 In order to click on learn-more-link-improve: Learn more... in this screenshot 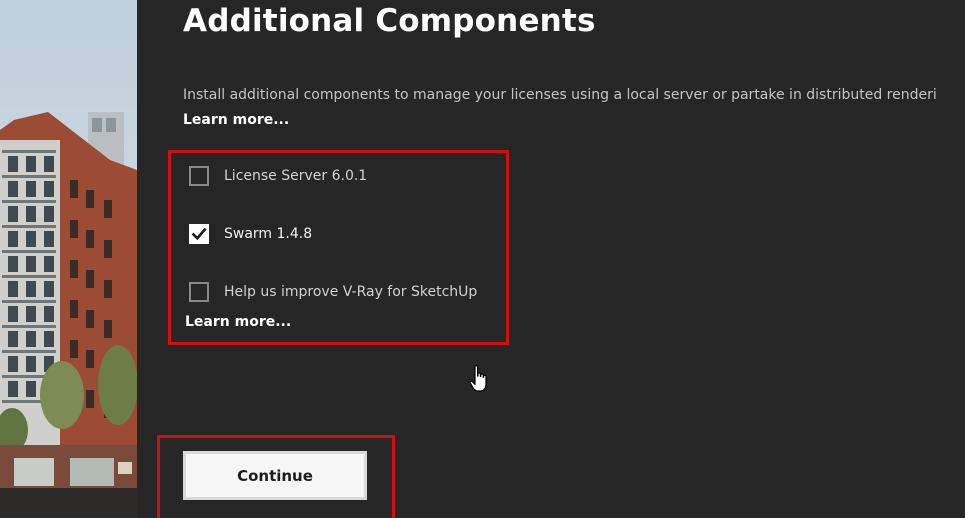, I will do `click(238, 322)`.